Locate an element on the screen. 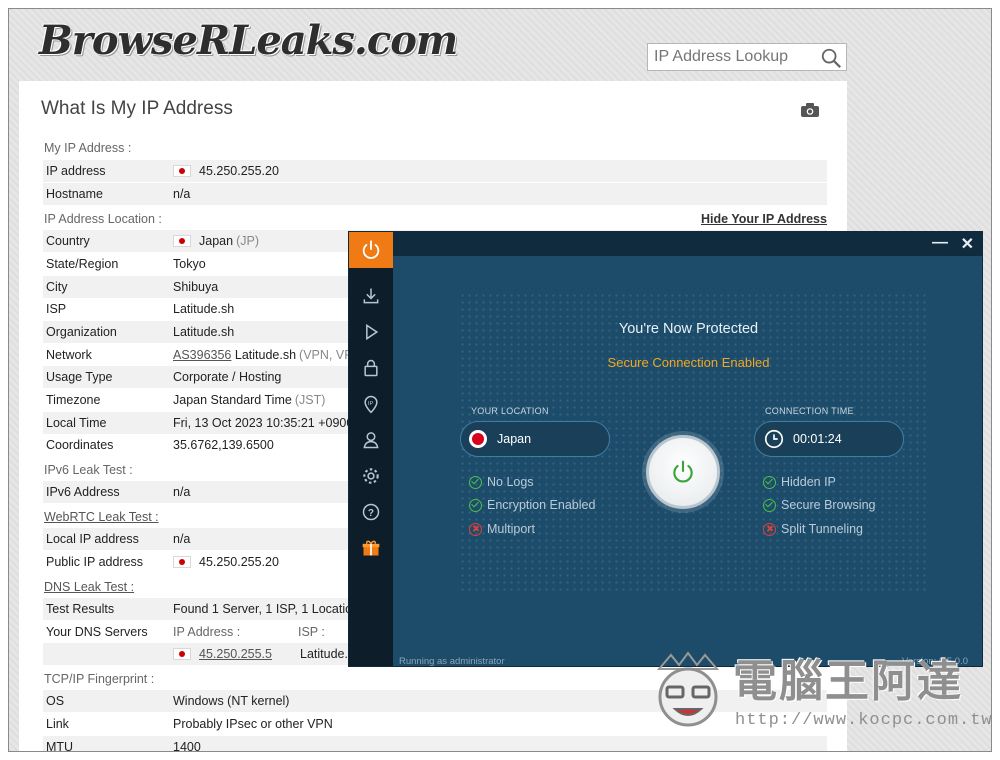 Image resolution: width=1000 pixels, height=760 pixels. power-toggle-button is located at coordinates (683, 472).